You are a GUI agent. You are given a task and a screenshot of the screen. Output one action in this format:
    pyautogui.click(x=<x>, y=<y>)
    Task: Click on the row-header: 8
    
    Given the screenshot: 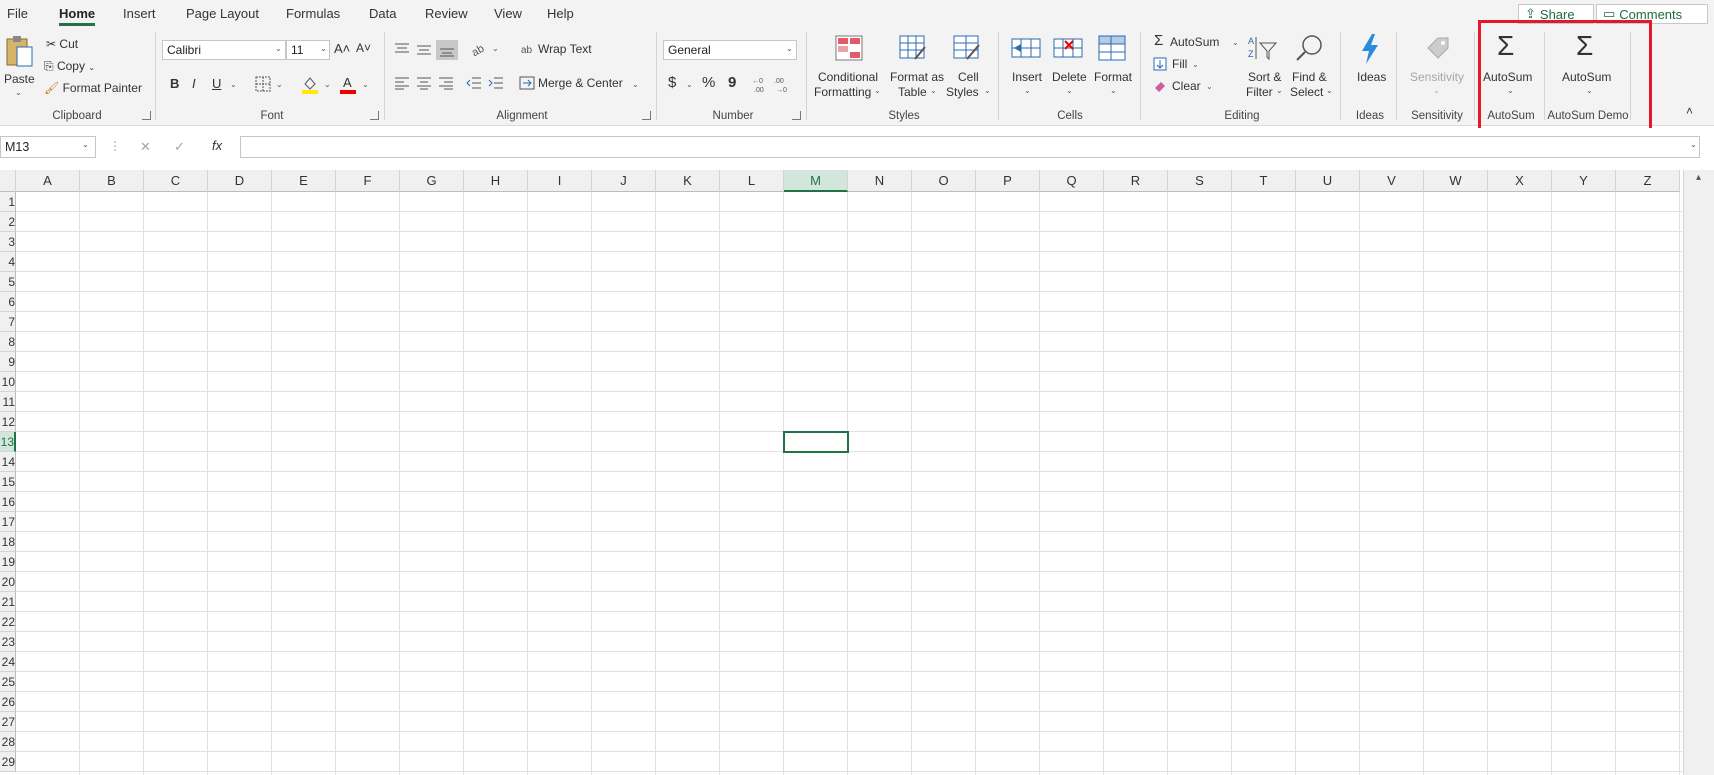 What is the action you would take?
    pyautogui.click(x=8, y=342)
    